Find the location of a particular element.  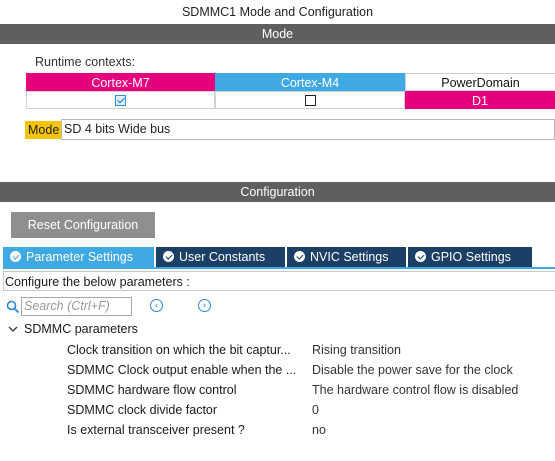

context-header-cortex-m7: Cortex-M7 is located at coordinates (120, 82).